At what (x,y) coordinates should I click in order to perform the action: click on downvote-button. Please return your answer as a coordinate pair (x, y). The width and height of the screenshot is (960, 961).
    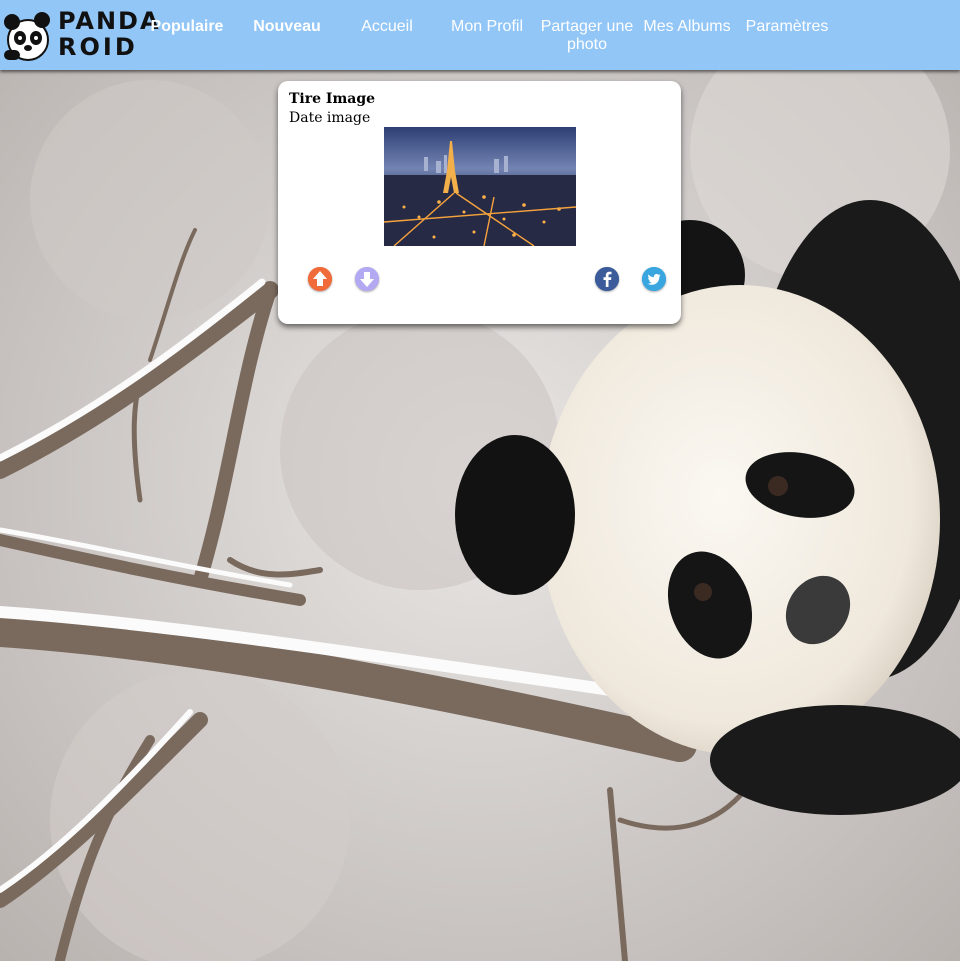
    Looking at the image, I should click on (367, 279).